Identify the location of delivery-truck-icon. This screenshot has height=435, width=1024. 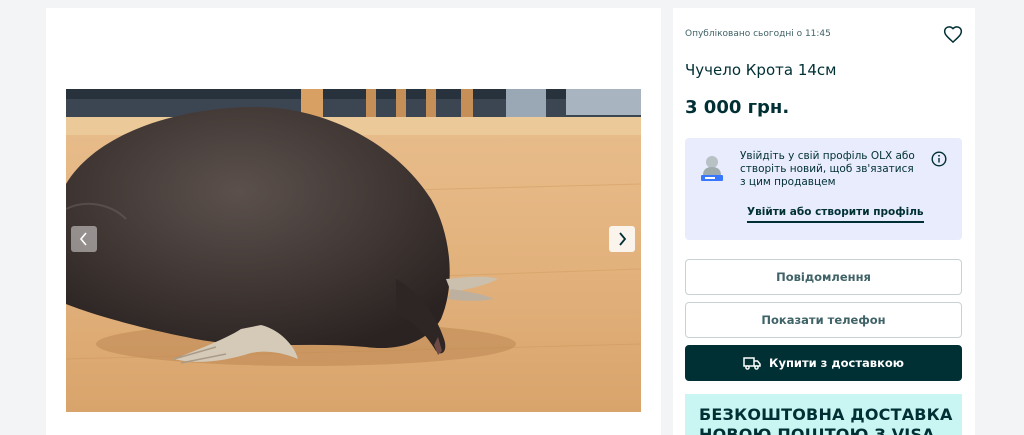
(752, 363).